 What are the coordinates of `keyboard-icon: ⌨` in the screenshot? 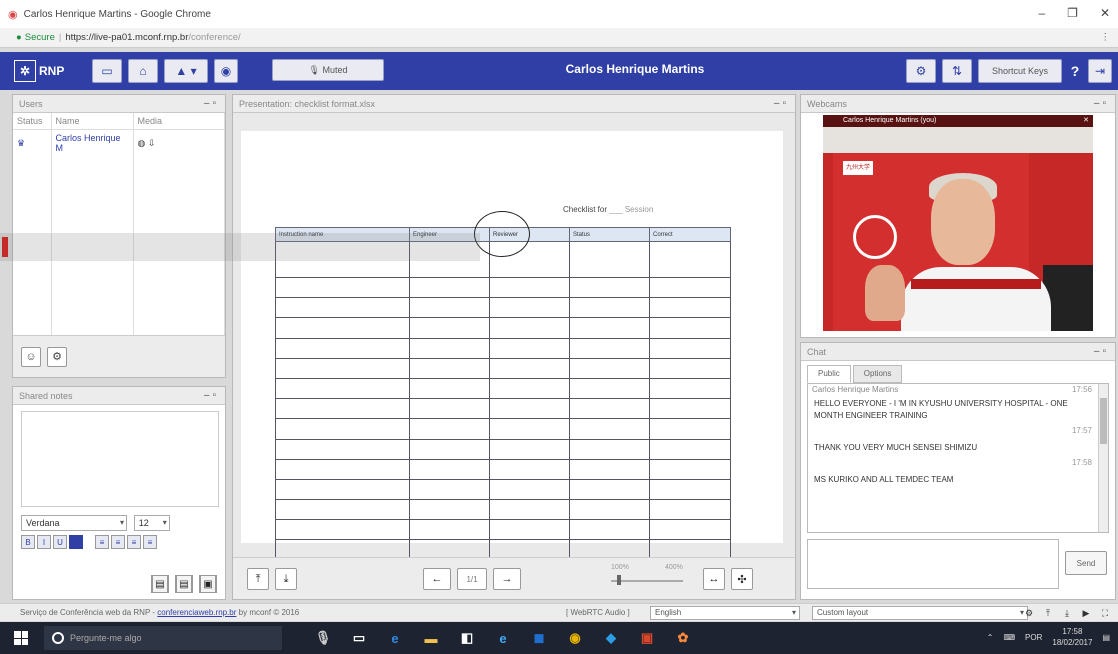 It's located at (1010, 637).